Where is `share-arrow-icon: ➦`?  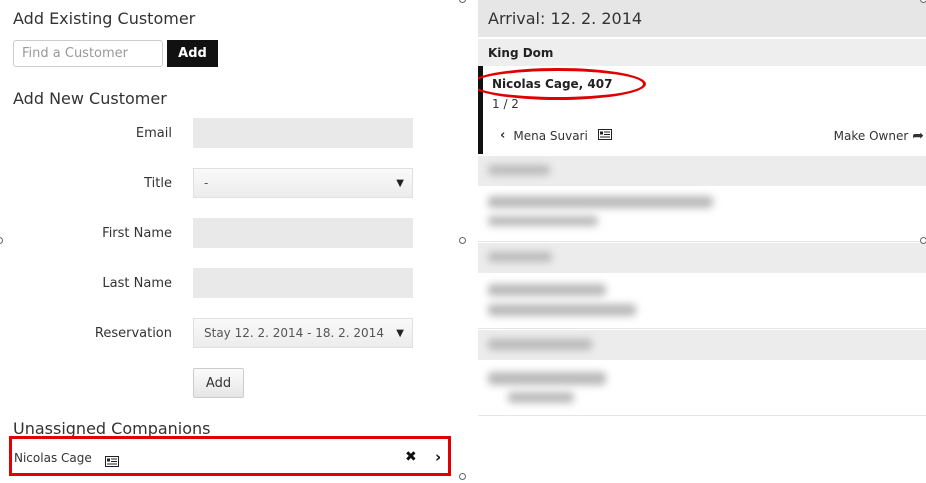 share-arrow-icon: ➦ is located at coordinates (918, 136).